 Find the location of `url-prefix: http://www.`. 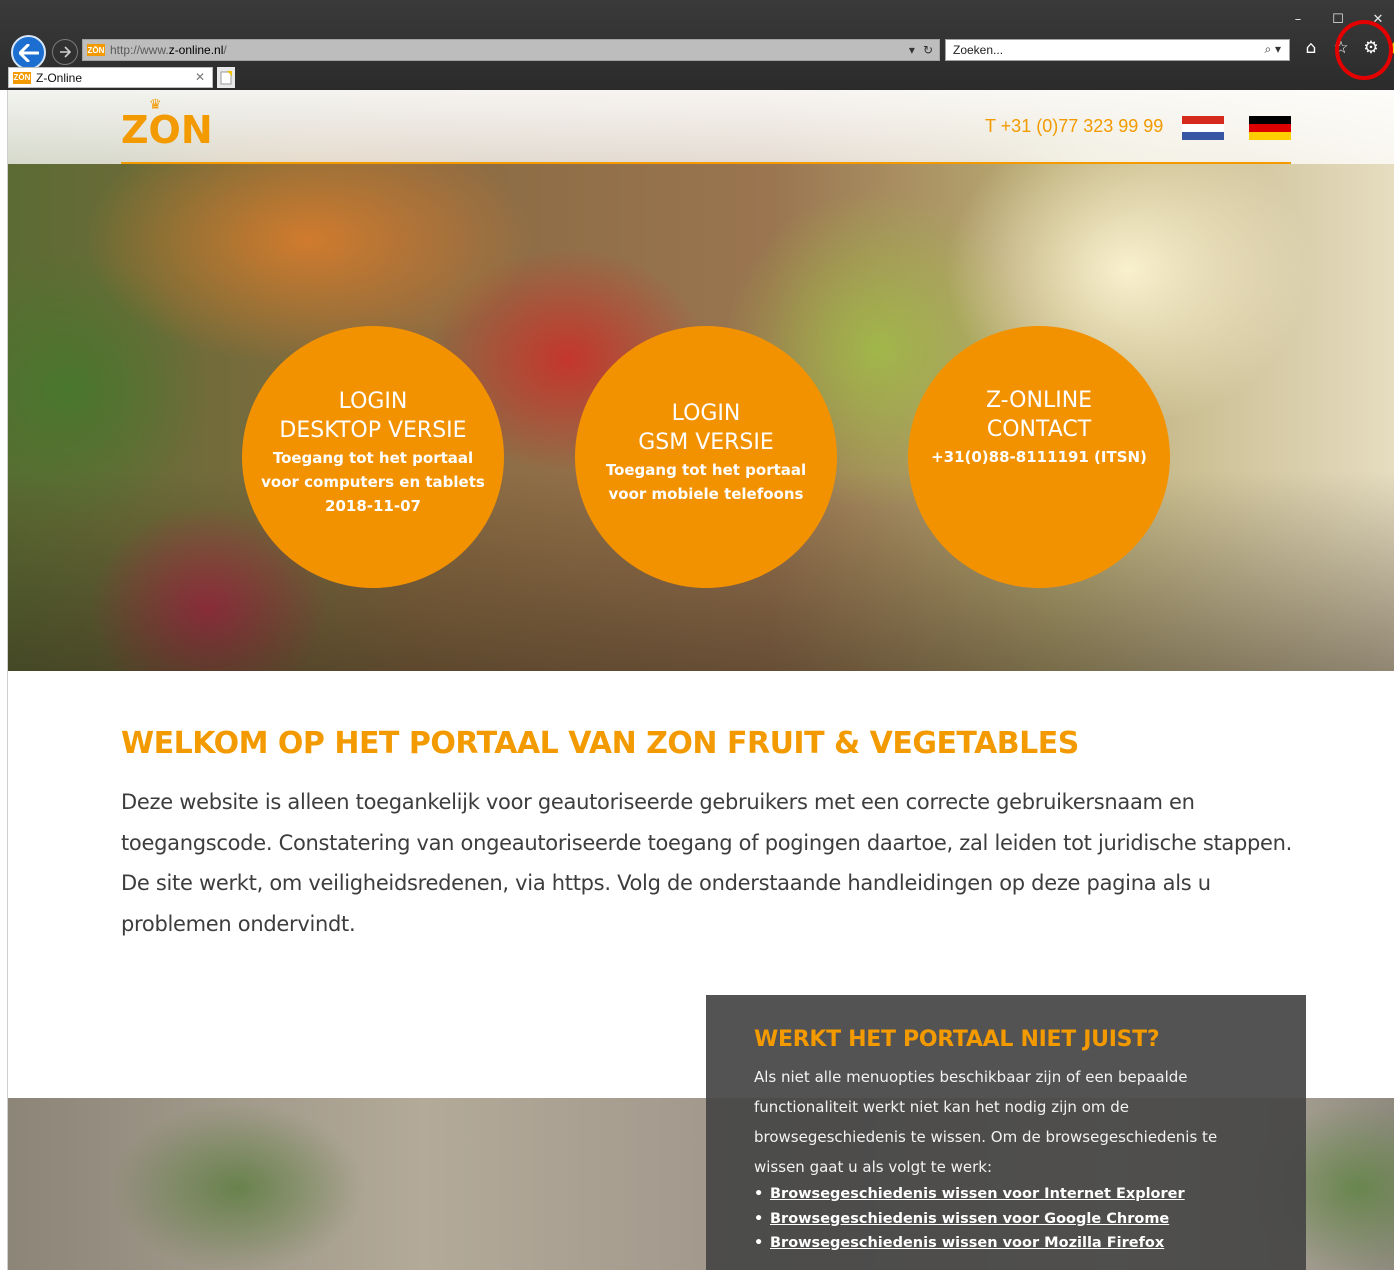

url-prefix: http://www. is located at coordinates (139, 50).